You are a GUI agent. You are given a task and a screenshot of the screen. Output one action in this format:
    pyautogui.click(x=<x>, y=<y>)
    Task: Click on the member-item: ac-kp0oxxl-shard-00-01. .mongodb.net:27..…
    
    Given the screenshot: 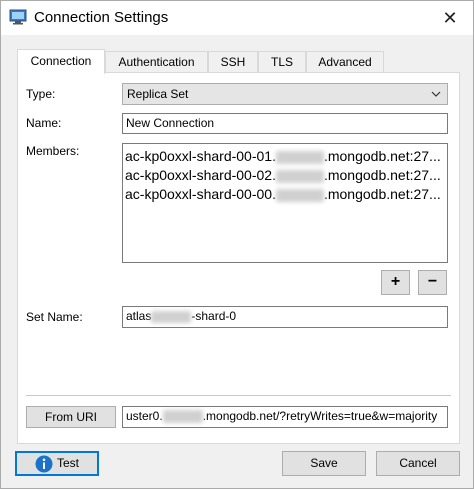 What is the action you would take?
    pyautogui.click(x=285, y=156)
    